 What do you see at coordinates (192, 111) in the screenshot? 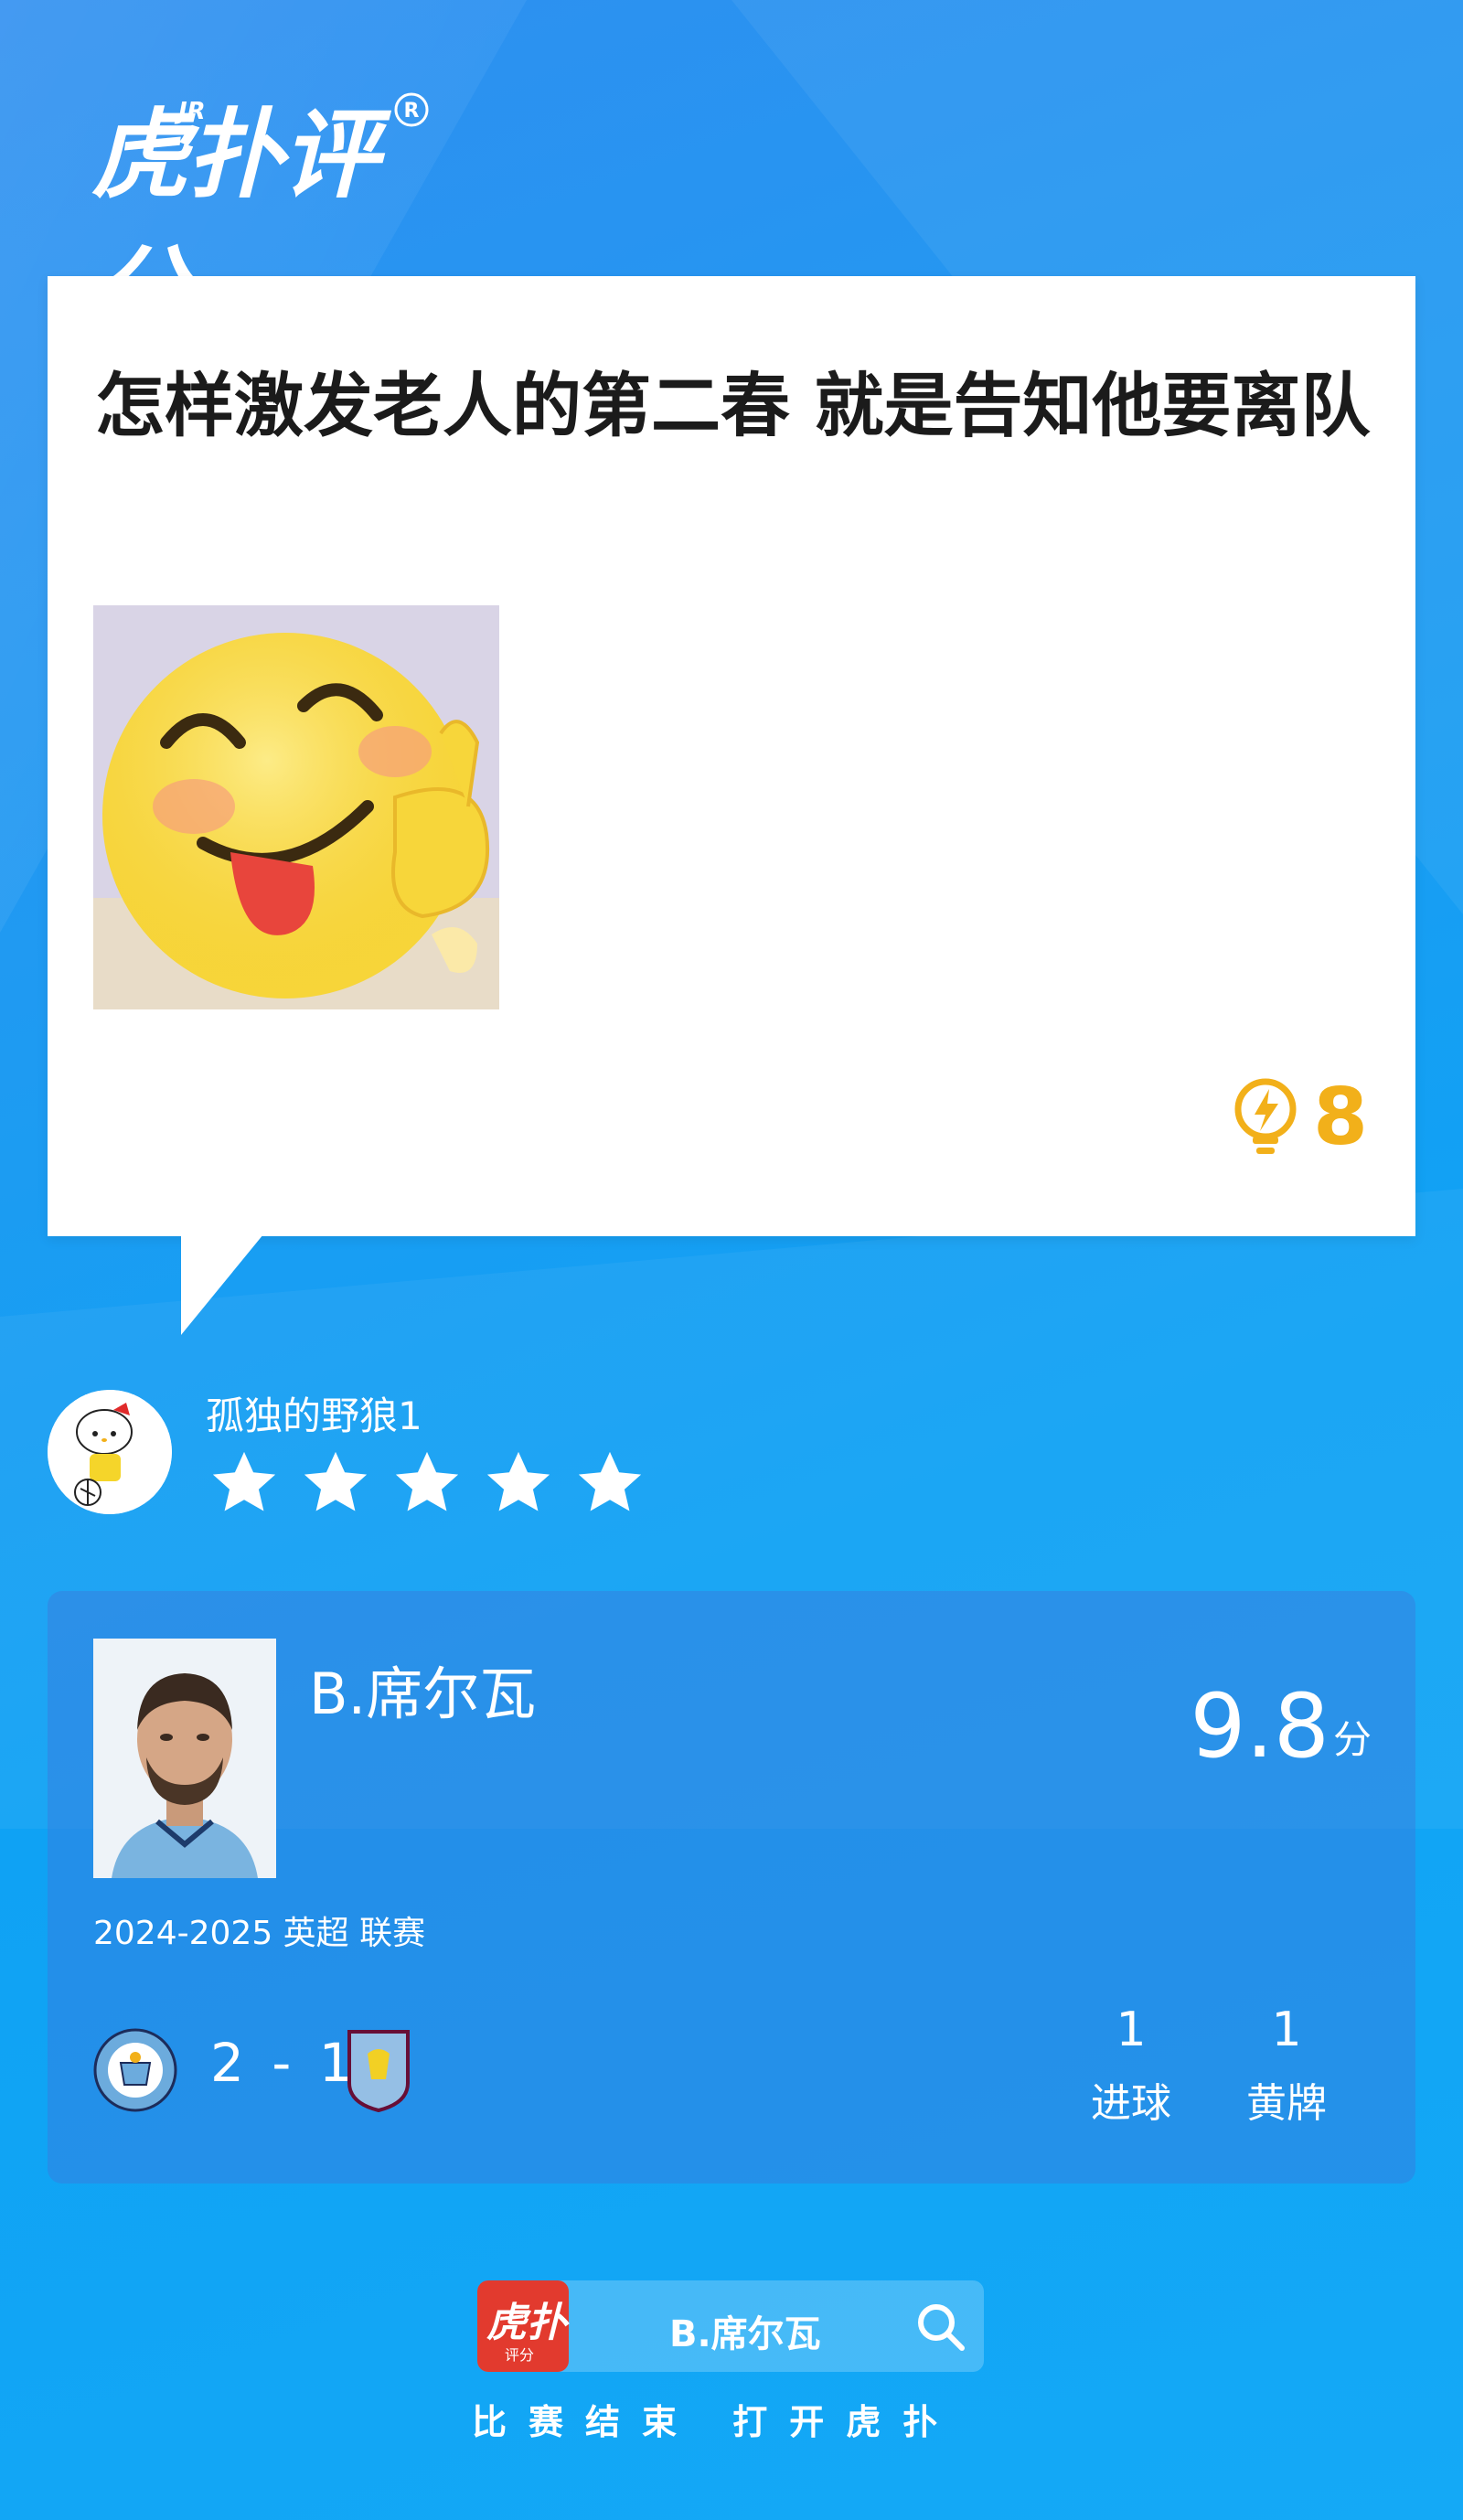
I see `logo-superscript: JR` at bounding box center [192, 111].